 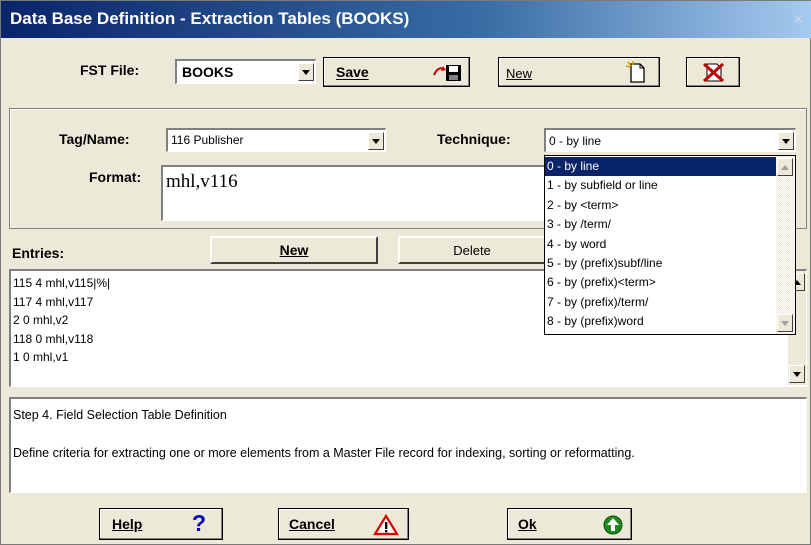 What do you see at coordinates (115, 177) in the screenshot?
I see `format-label: Format:` at bounding box center [115, 177].